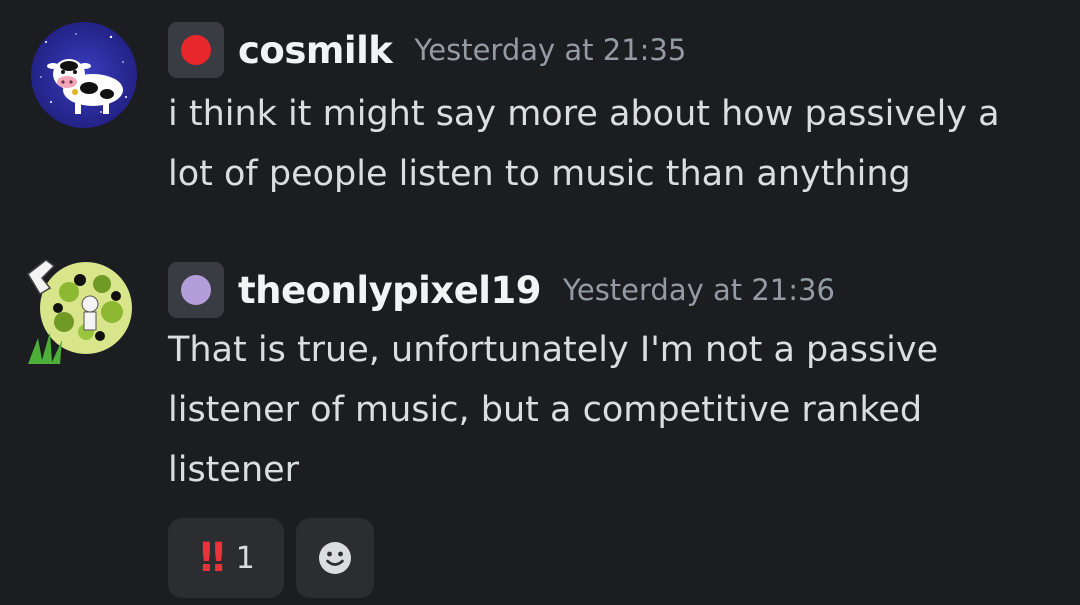 The height and width of the screenshot is (605, 1080). Describe the element at coordinates (245, 558) in the screenshot. I see `reaction-count: 1` at that location.